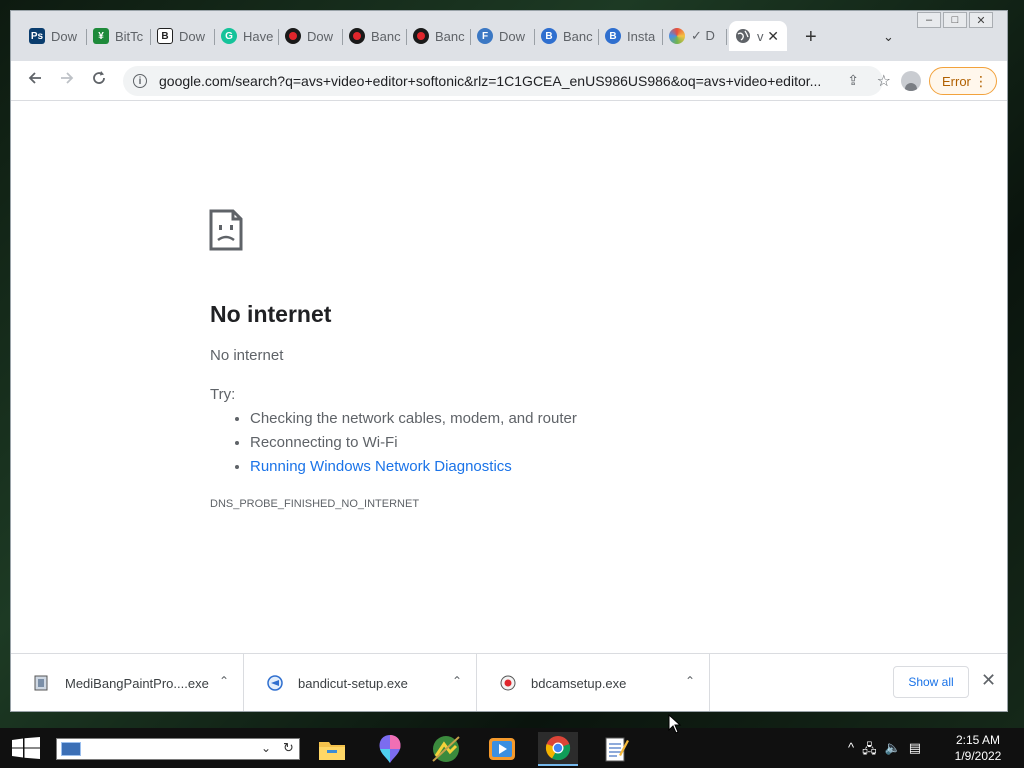  I want to click on notepad-icon, so click(616, 749).